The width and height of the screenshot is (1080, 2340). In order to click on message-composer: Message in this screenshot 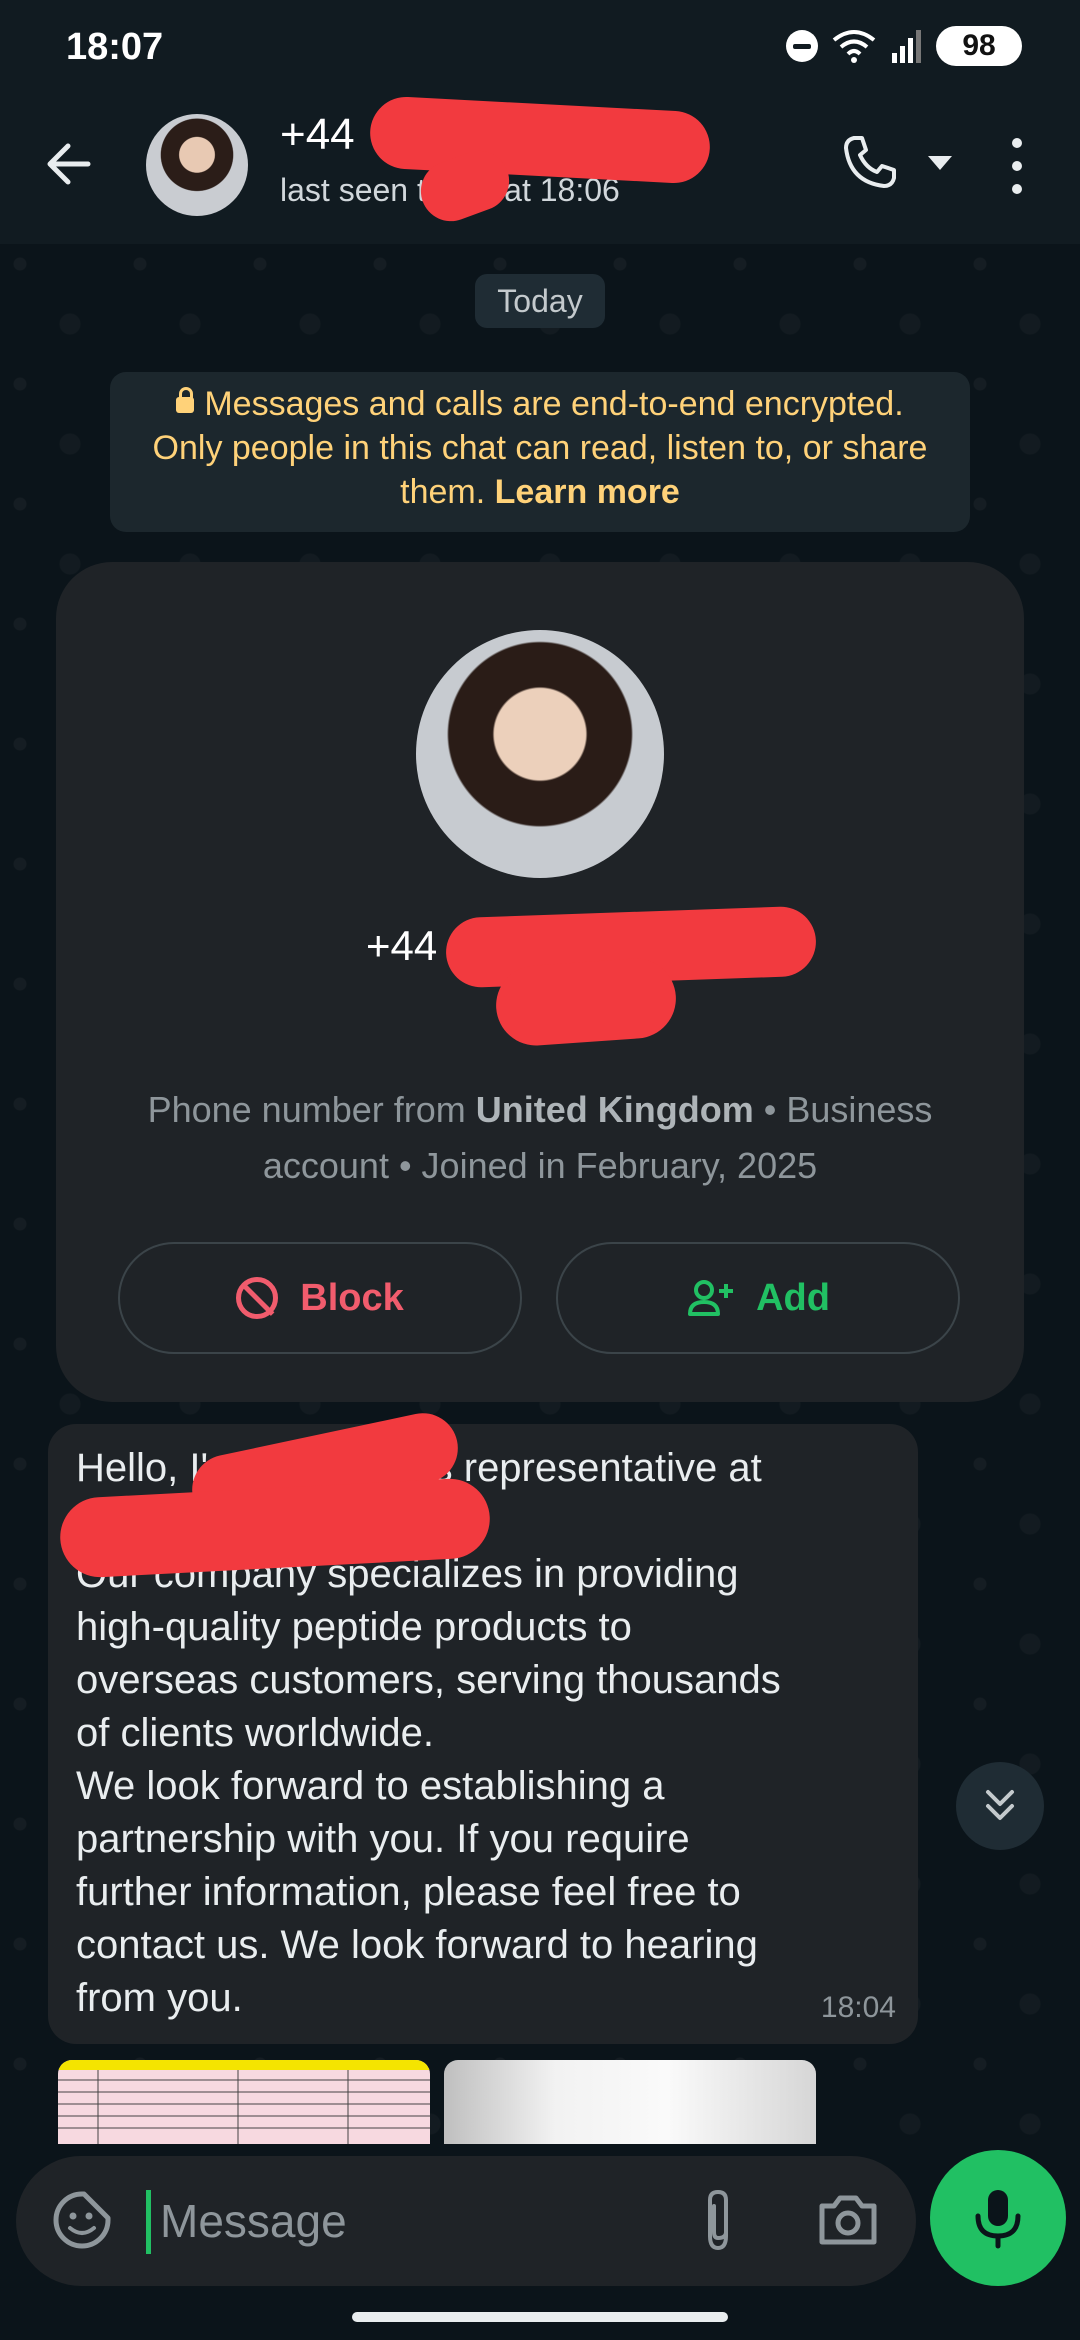, I will do `click(466, 2221)`.